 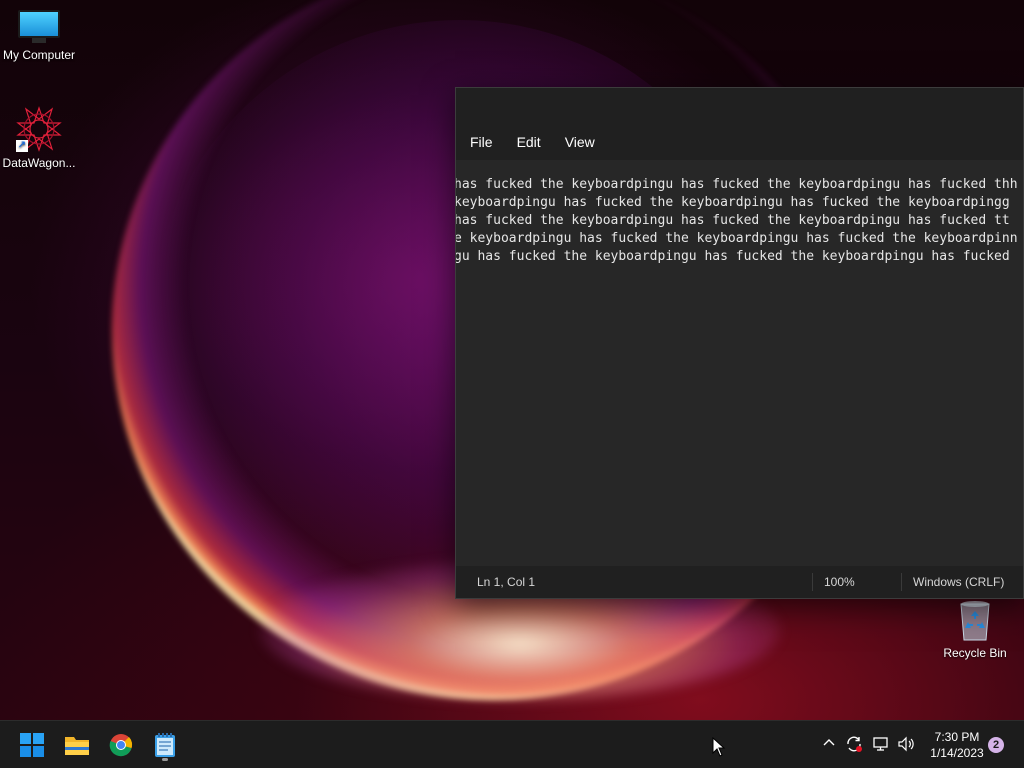 What do you see at coordinates (906, 745) in the screenshot?
I see `volume-icon` at bounding box center [906, 745].